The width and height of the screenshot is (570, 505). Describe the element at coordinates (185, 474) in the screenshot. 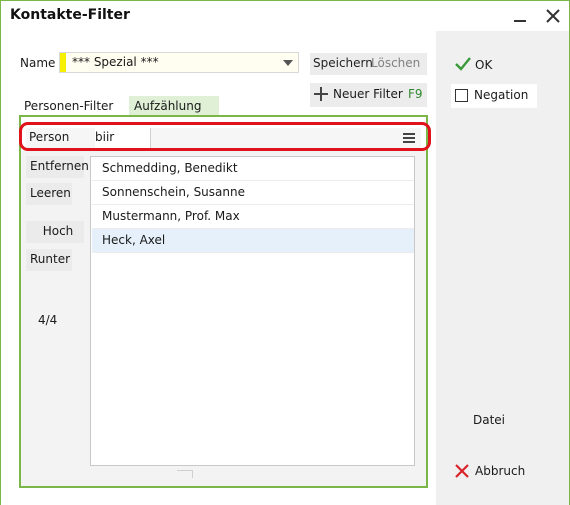

I see `resize-grip` at that location.